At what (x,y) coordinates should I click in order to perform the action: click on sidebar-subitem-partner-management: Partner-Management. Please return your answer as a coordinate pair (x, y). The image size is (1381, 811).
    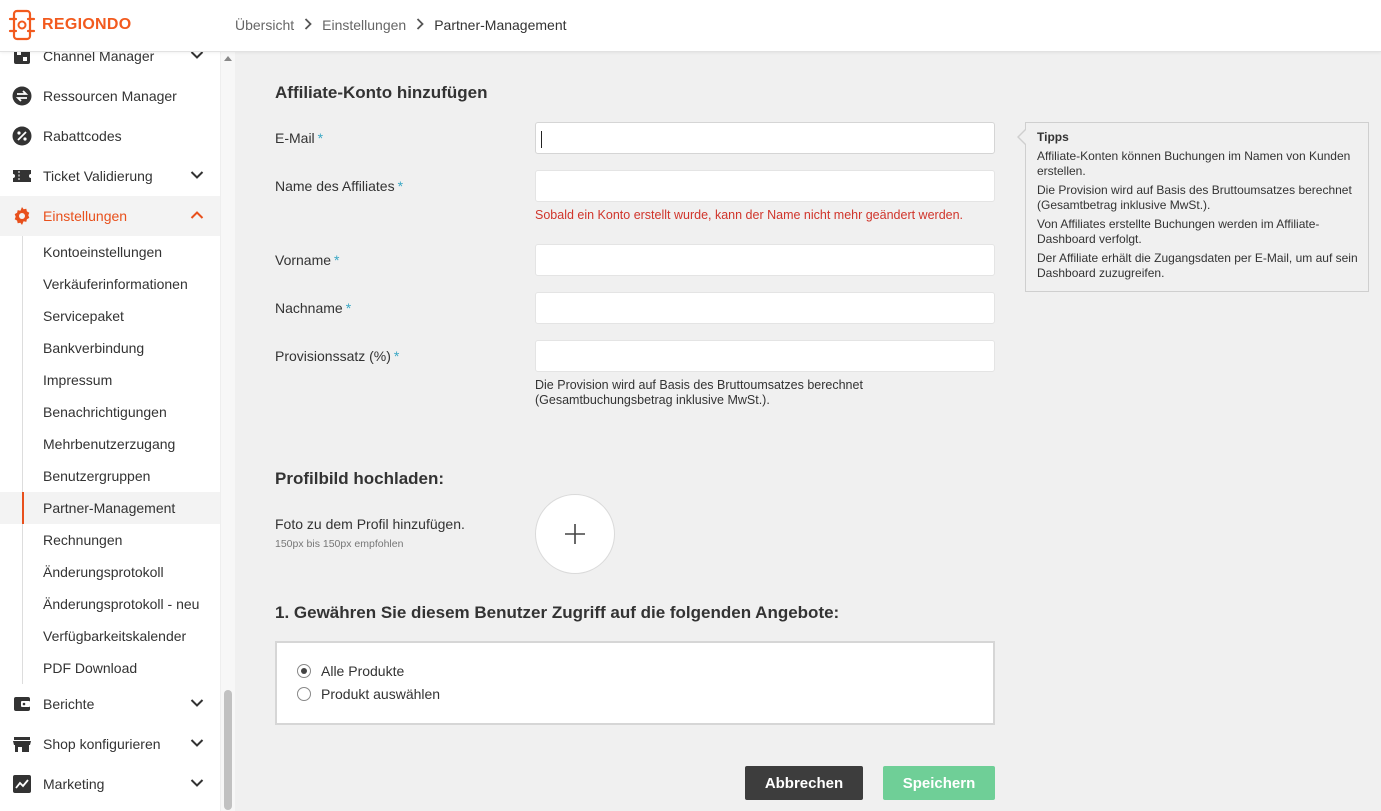
    Looking at the image, I should click on (110, 508).